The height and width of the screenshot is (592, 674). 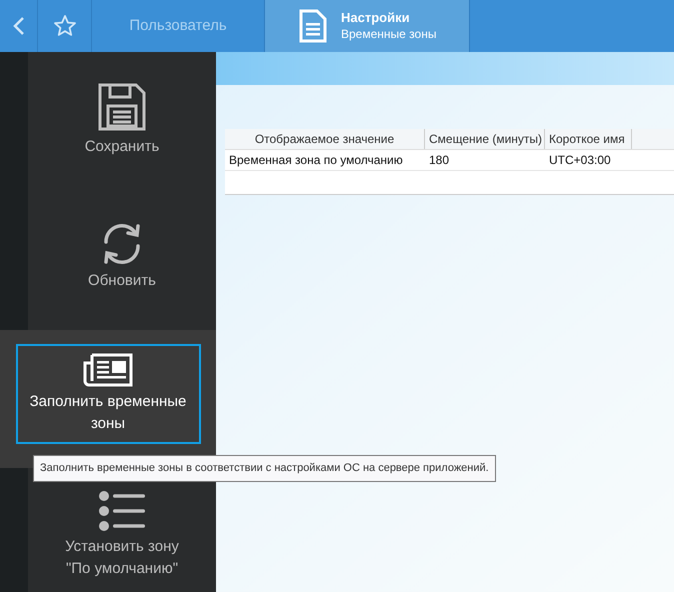 What do you see at coordinates (64, 26) in the screenshot?
I see `star-icon` at bounding box center [64, 26].